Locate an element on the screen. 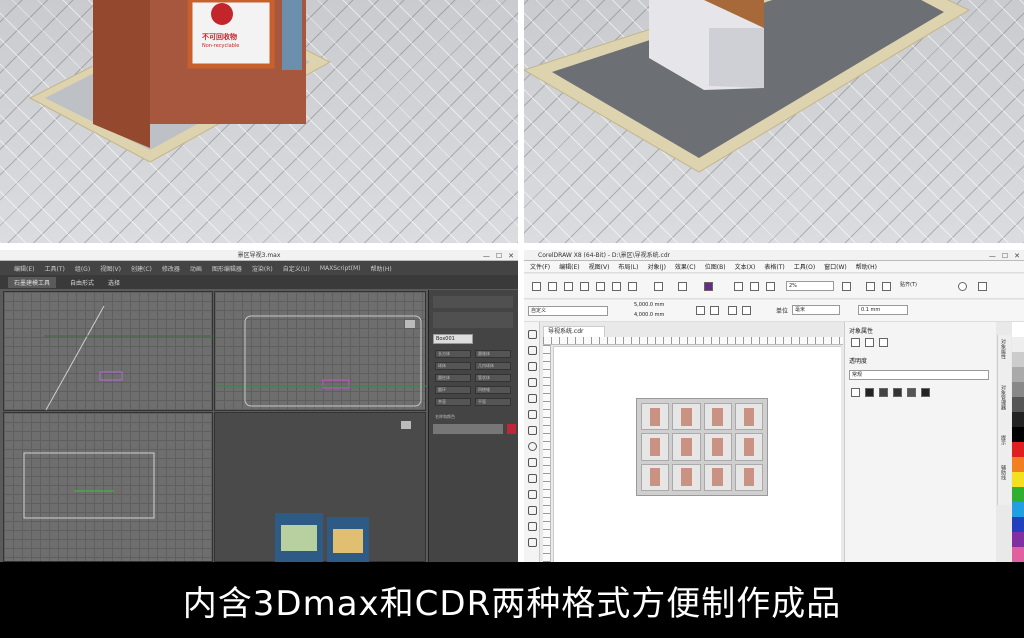 The width and height of the screenshot is (1024, 638). freehand-tool-icon is located at coordinates (532, 398).